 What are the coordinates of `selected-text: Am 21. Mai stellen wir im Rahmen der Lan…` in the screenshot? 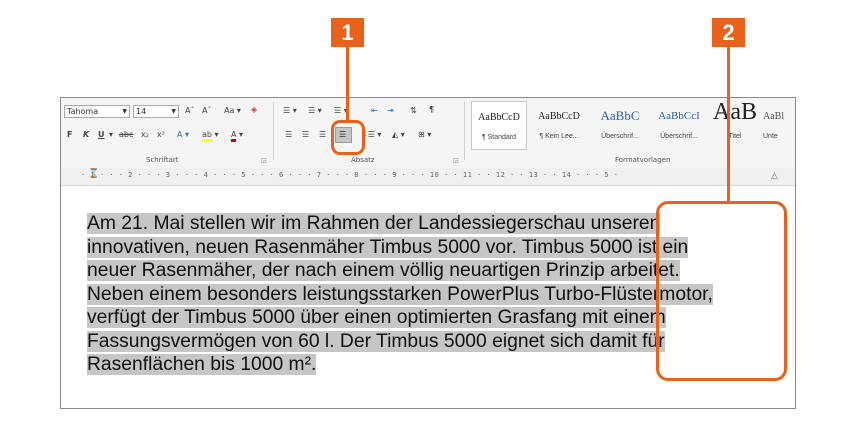 It's located at (374, 223).